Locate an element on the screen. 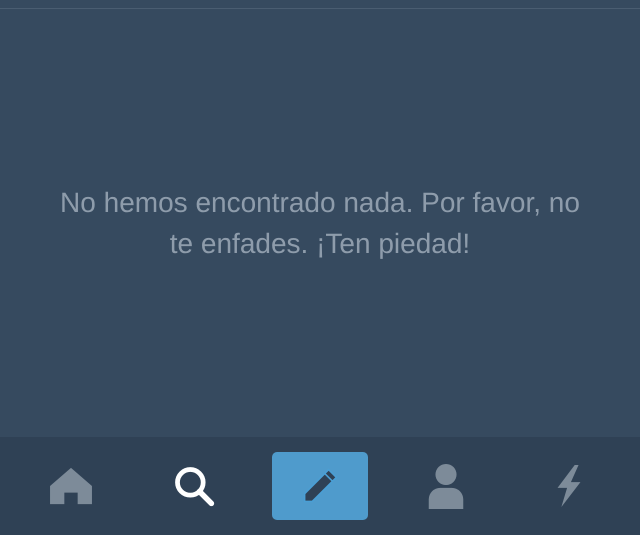  empty-message: No hemos encontrado nada. Por favor, no te enfades. ¡Ten piedad! is located at coordinates (320, 223).